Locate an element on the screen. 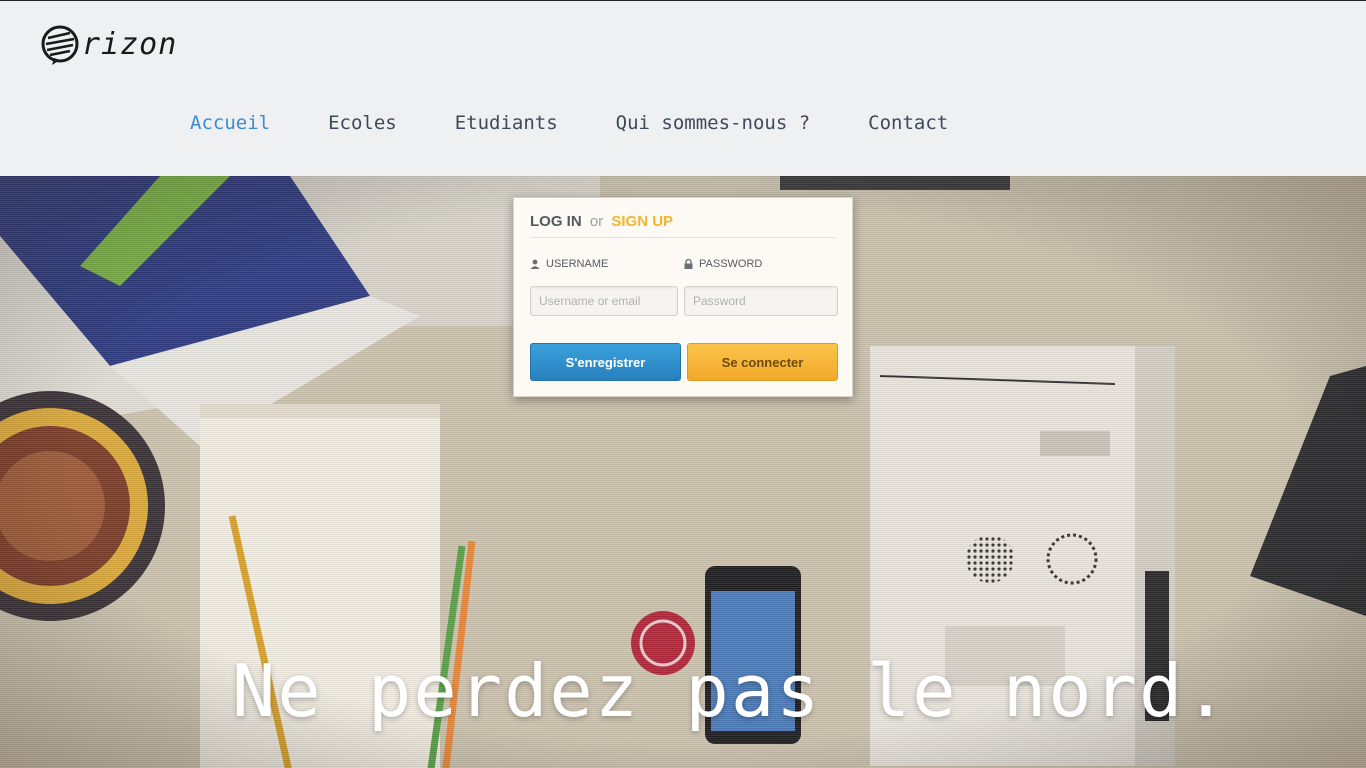 This screenshot has width=1366, height=768. register-button: S'enregistrer is located at coordinates (605, 362).